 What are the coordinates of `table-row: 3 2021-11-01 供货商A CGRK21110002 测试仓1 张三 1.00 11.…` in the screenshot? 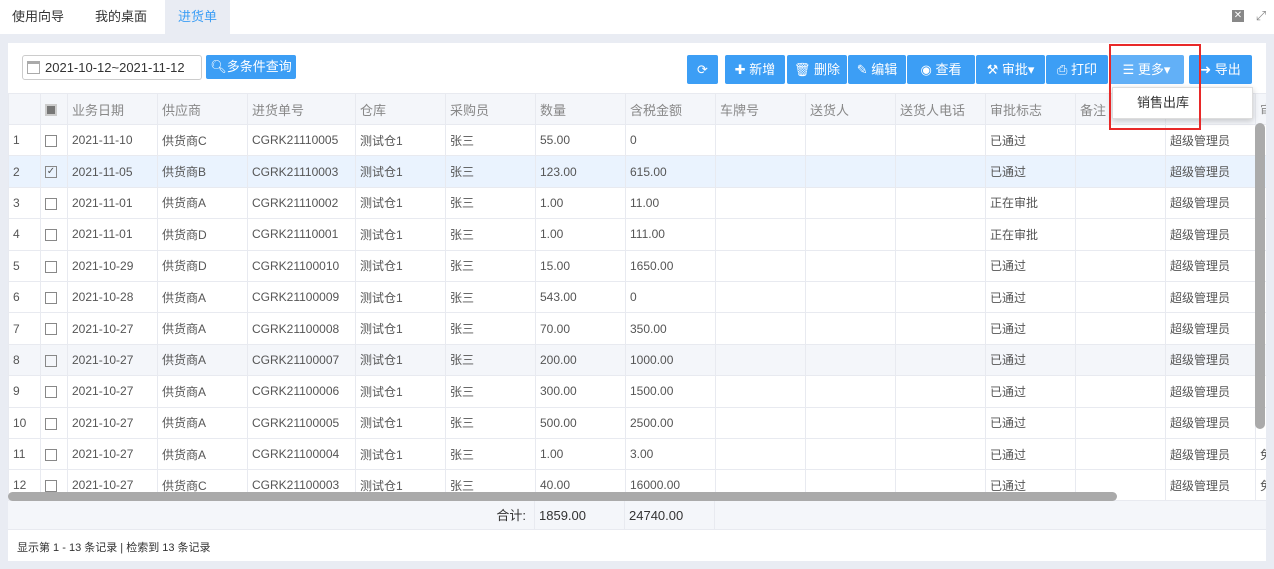 It's located at (637, 203).